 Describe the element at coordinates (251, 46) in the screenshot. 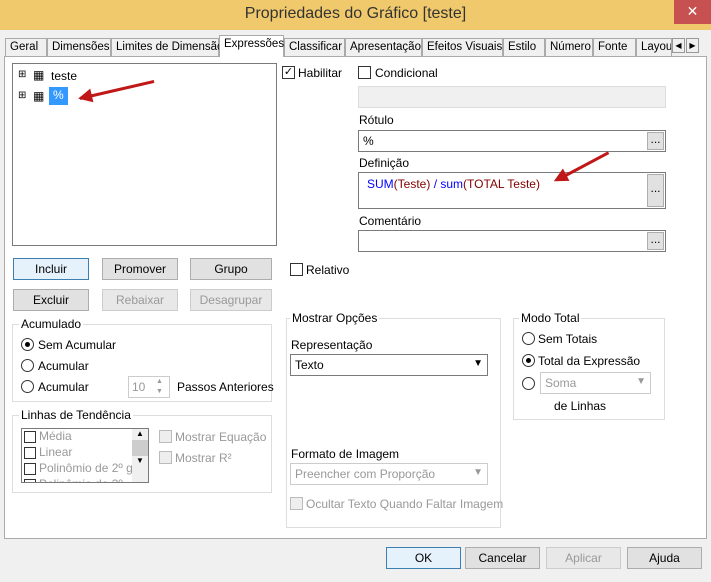

I see `tab-3: Expressões` at that location.